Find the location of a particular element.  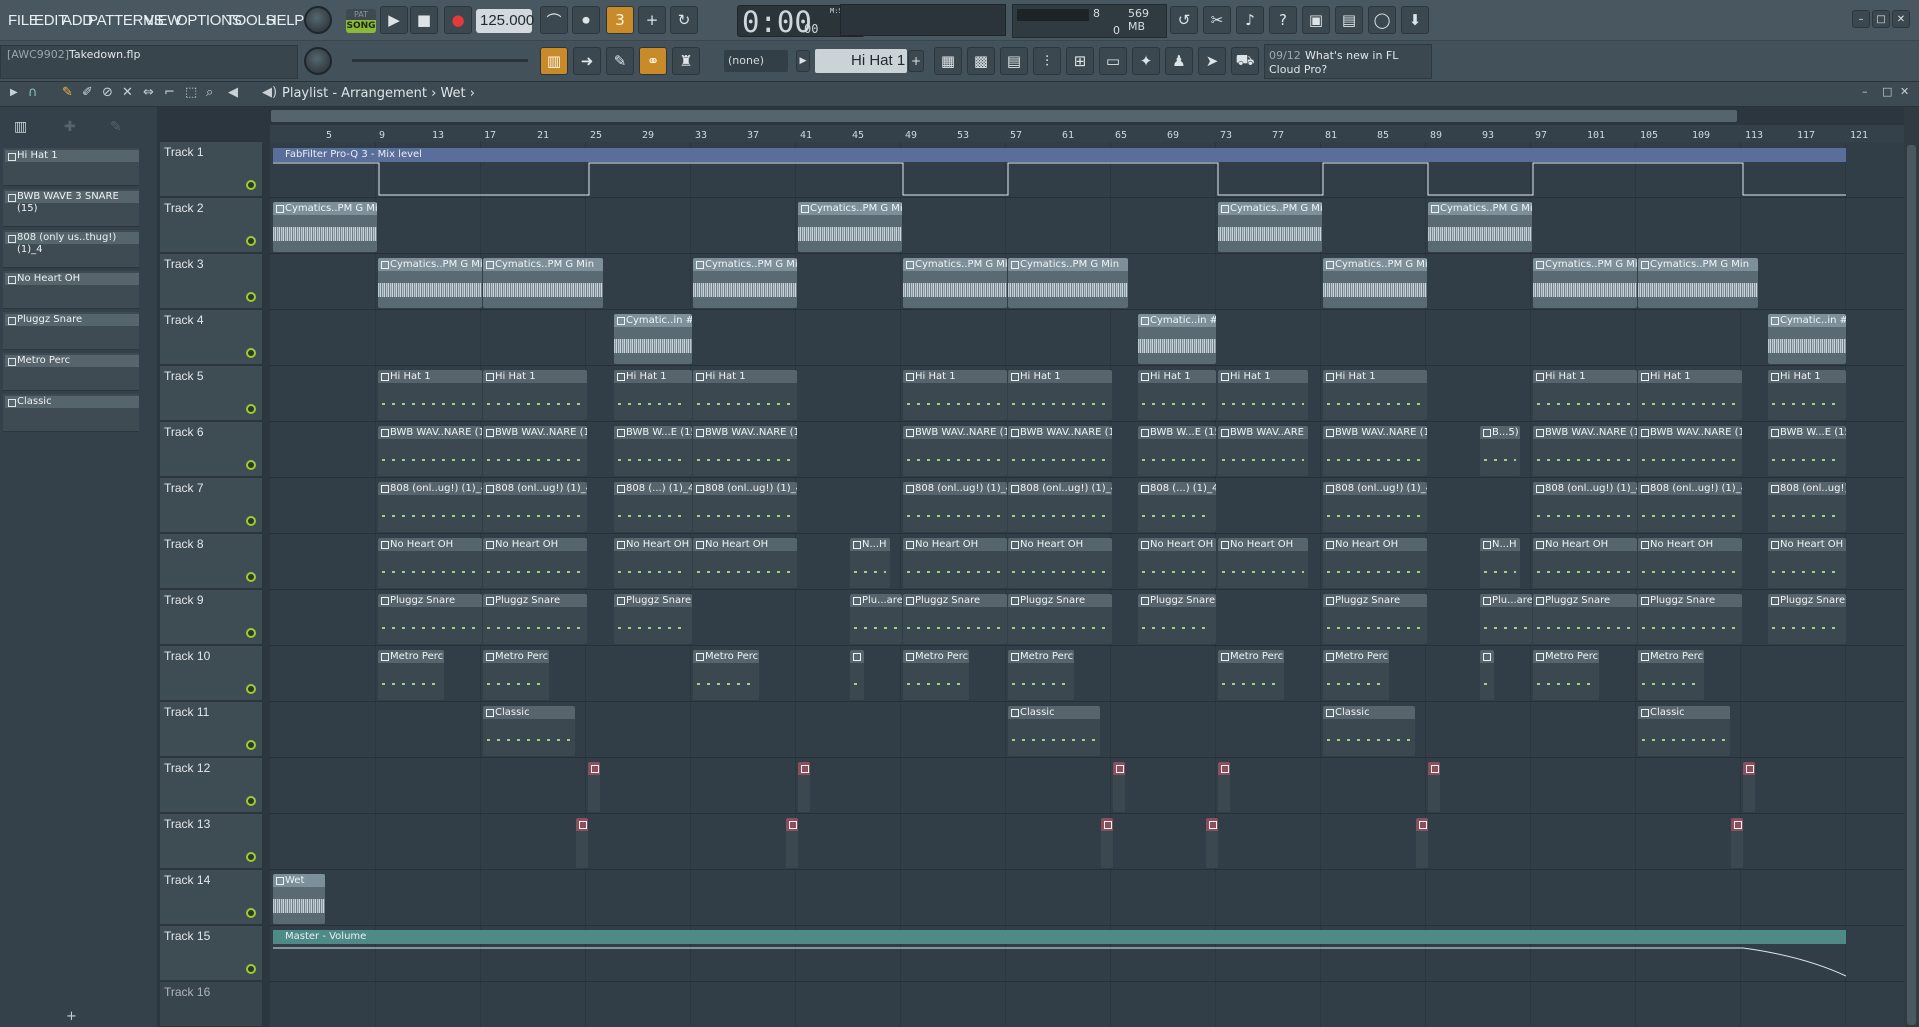

playlist-maximize-icon: □ is located at coordinates (1887, 91).